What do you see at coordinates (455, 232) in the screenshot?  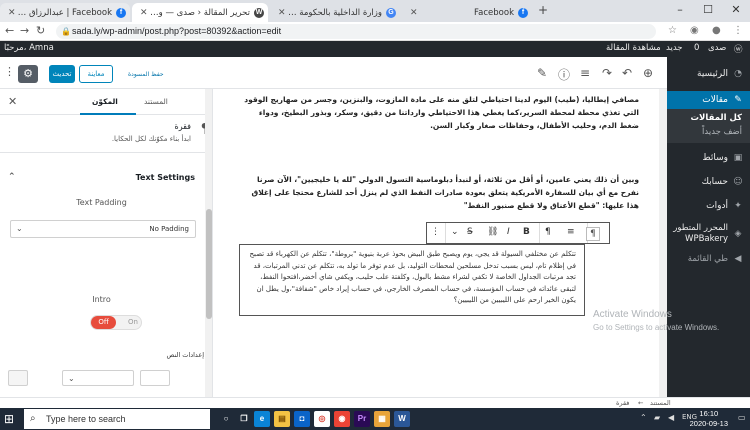 I see `chevron-down-icon: ⌄` at bounding box center [455, 232].